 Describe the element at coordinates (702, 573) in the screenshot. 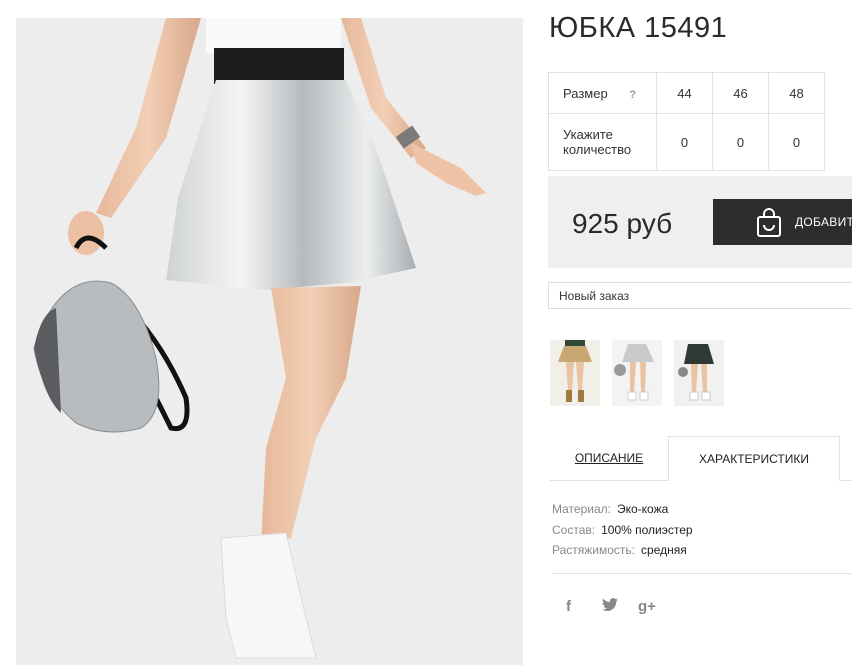

I see `divider` at that location.